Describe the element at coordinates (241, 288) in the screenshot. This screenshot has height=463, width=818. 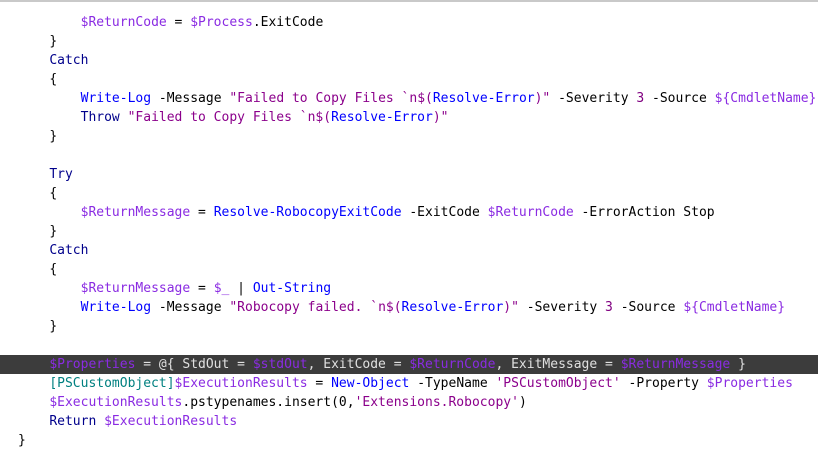
I see `code-token: |` at that location.